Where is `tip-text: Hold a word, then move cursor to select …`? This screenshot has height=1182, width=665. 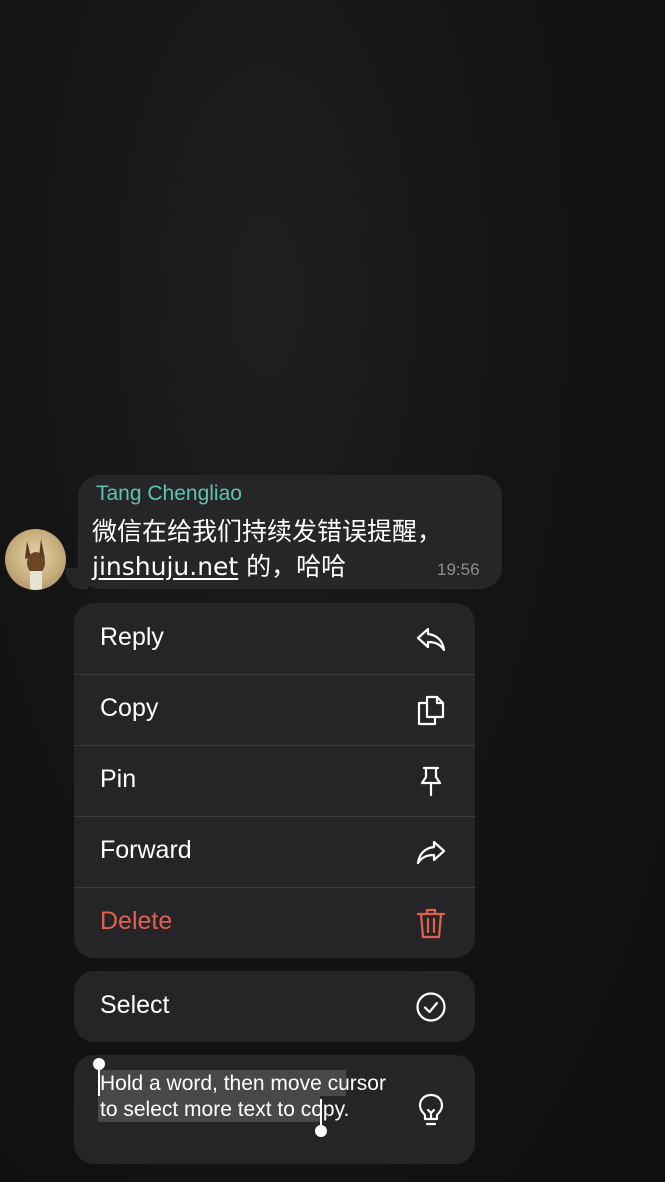 tip-text: Hold a word, then move cursor to select … is located at coordinates (243, 1096).